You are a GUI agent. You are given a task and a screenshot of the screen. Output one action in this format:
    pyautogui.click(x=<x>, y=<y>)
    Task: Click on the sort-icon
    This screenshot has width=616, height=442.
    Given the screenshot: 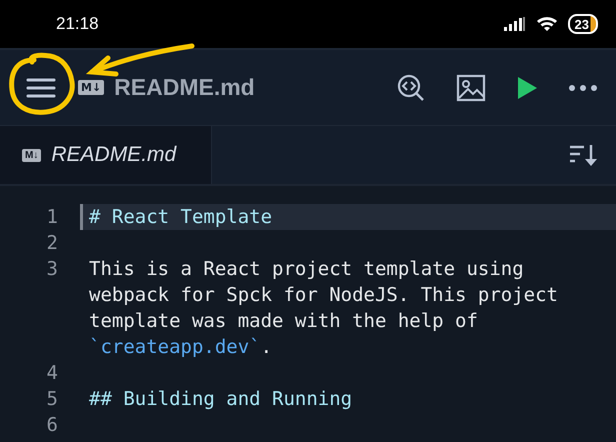 What is the action you would take?
    pyautogui.click(x=583, y=155)
    